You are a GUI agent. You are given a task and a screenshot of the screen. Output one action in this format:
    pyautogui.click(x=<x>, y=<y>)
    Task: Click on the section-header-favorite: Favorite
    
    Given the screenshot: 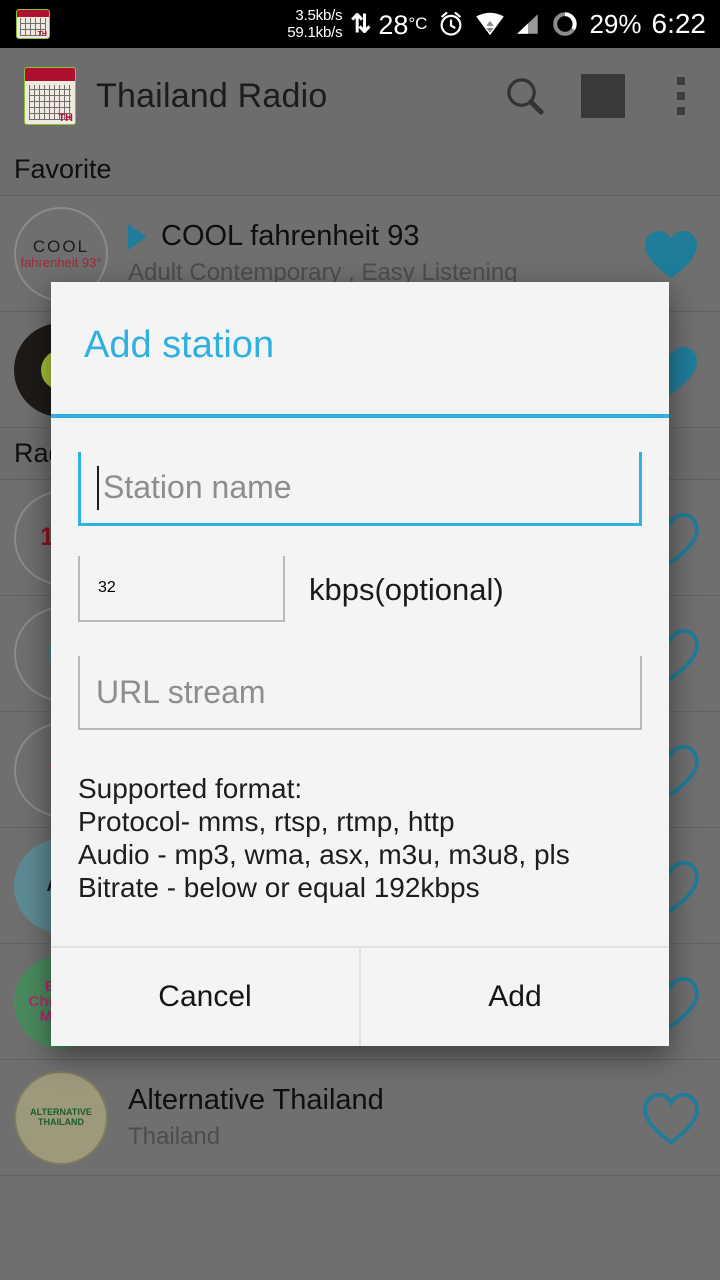 What is the action you would take?
    pyautogui.click(x=360, y=170)
    